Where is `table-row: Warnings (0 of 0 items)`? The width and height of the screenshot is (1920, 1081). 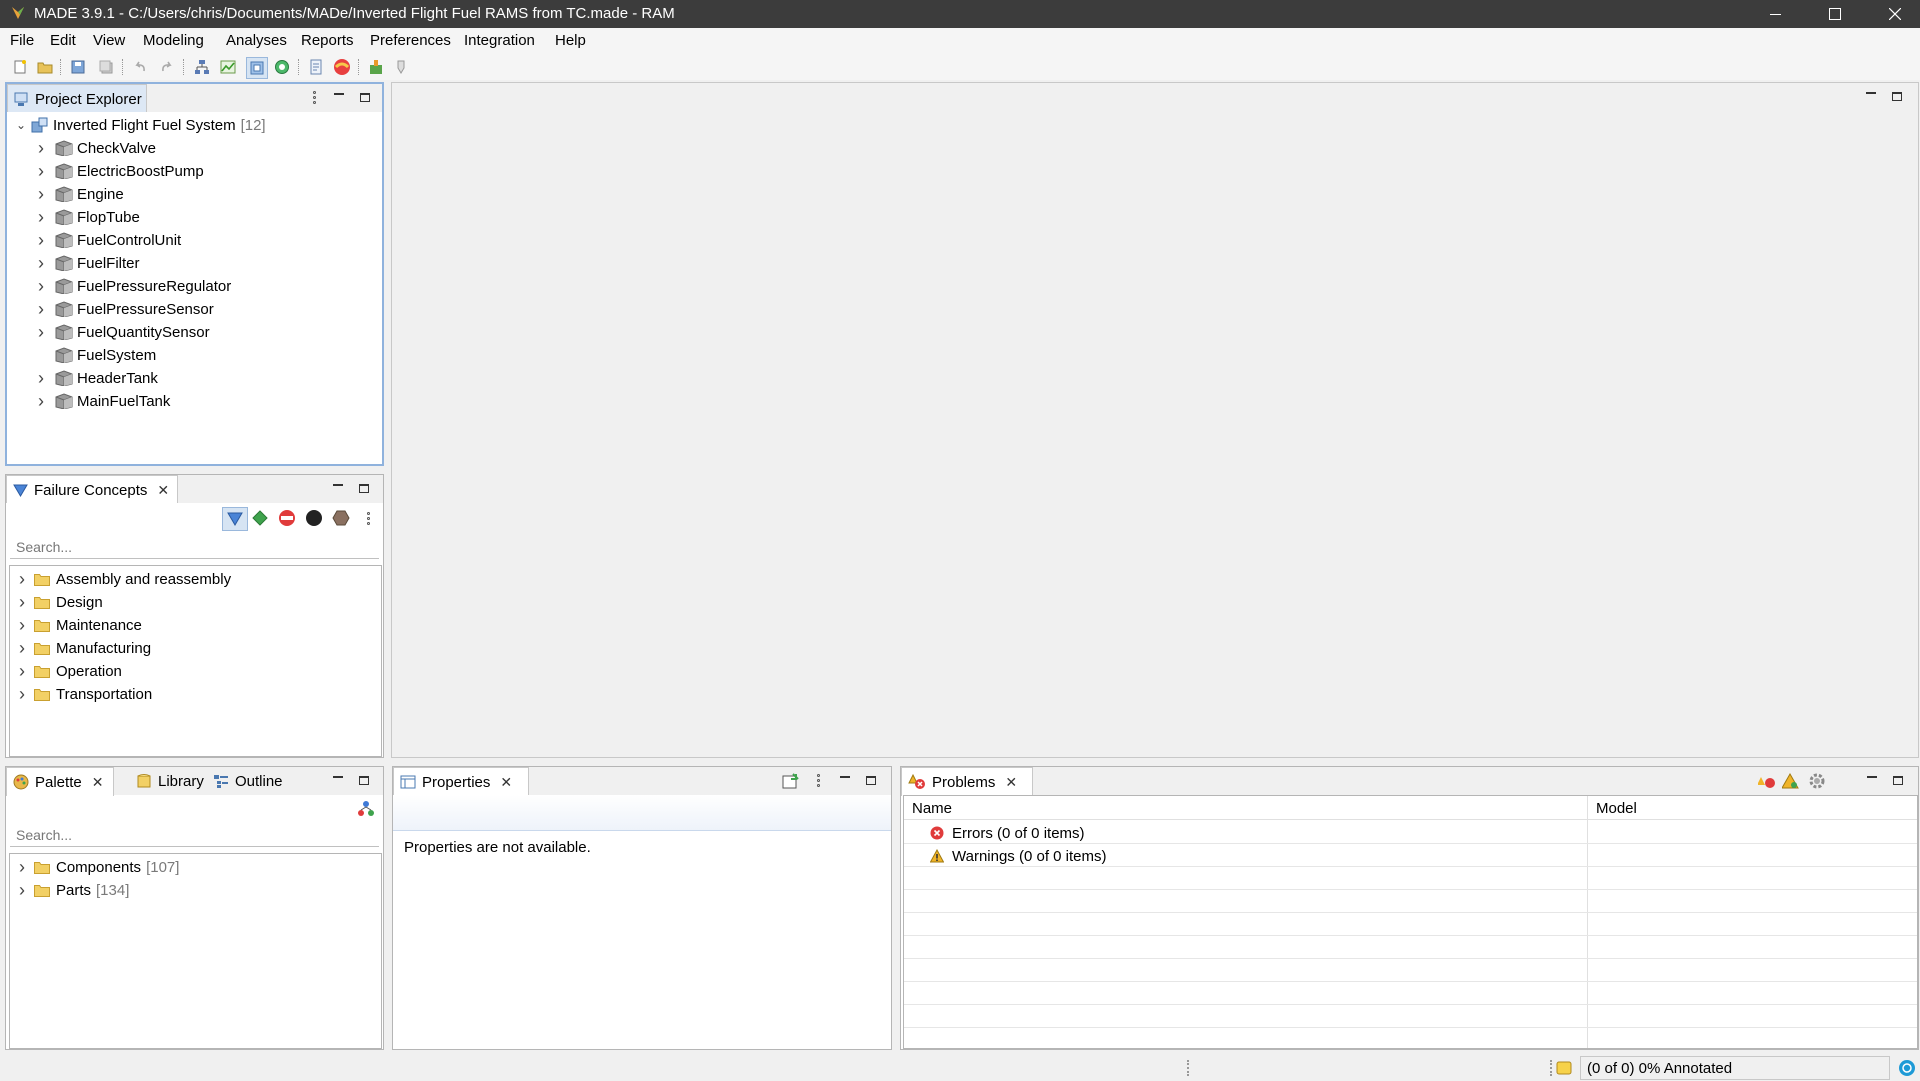
table-row: Warnings (0 of 0 items) is located at coordinates (1018, 856).